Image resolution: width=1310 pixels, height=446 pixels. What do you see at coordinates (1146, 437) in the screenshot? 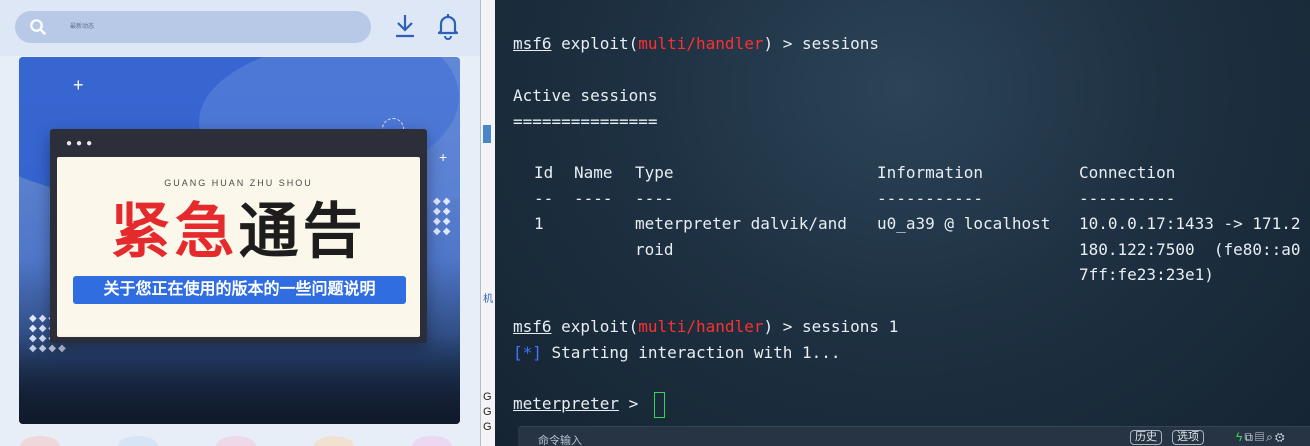
I see `history-button: 历史` at bounding box center [1146, 437].